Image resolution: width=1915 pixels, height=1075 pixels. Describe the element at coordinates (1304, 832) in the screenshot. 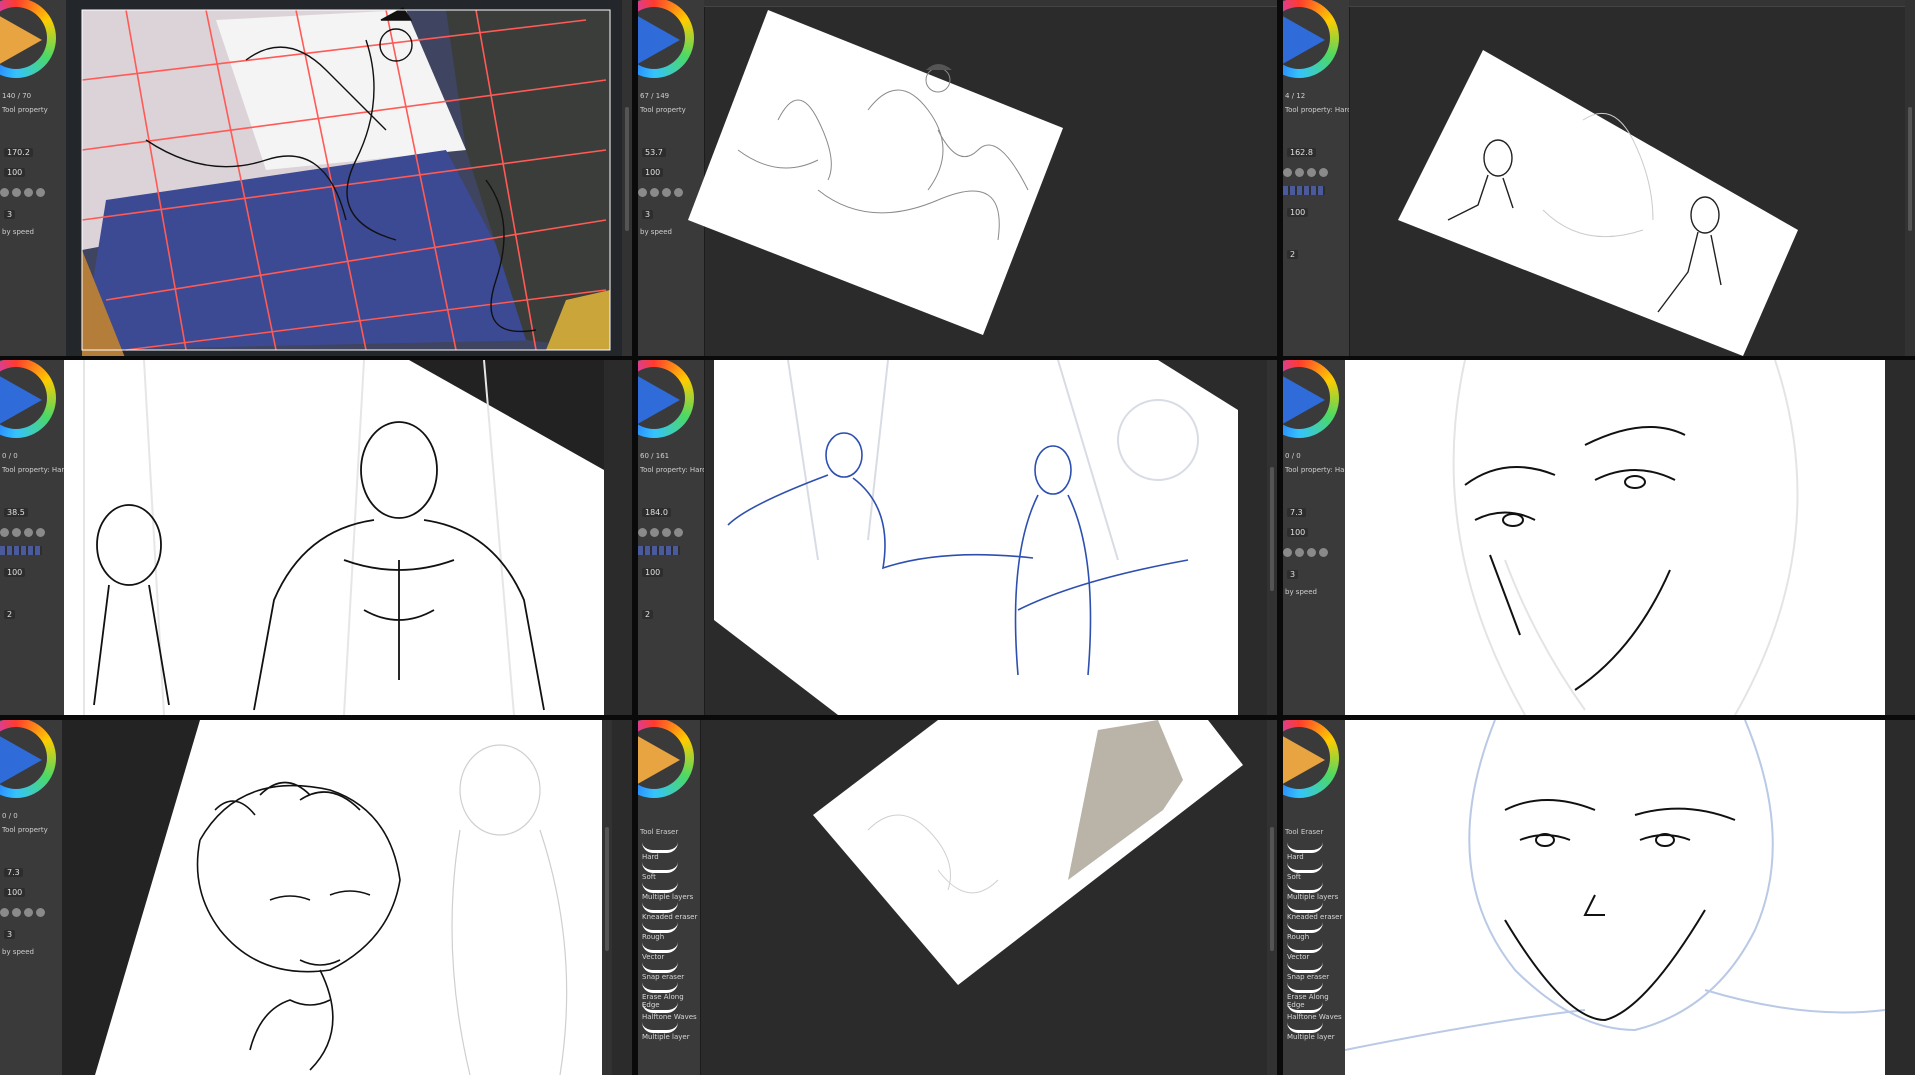

I see `tool-property-label: Tool Eraser` at that location.